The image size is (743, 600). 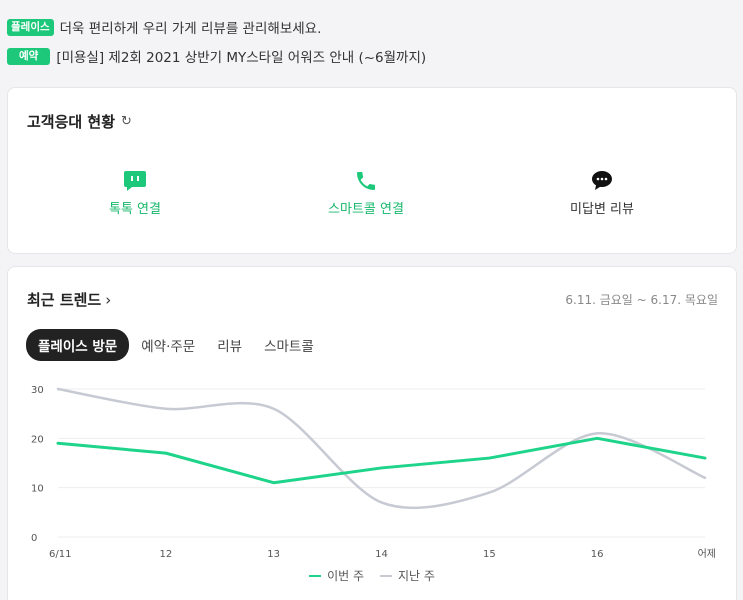 What do you see at coordinates (108, 299) in the screenshot?
I see `chevron-right-icon: ›` at bounding box center [108, 299].